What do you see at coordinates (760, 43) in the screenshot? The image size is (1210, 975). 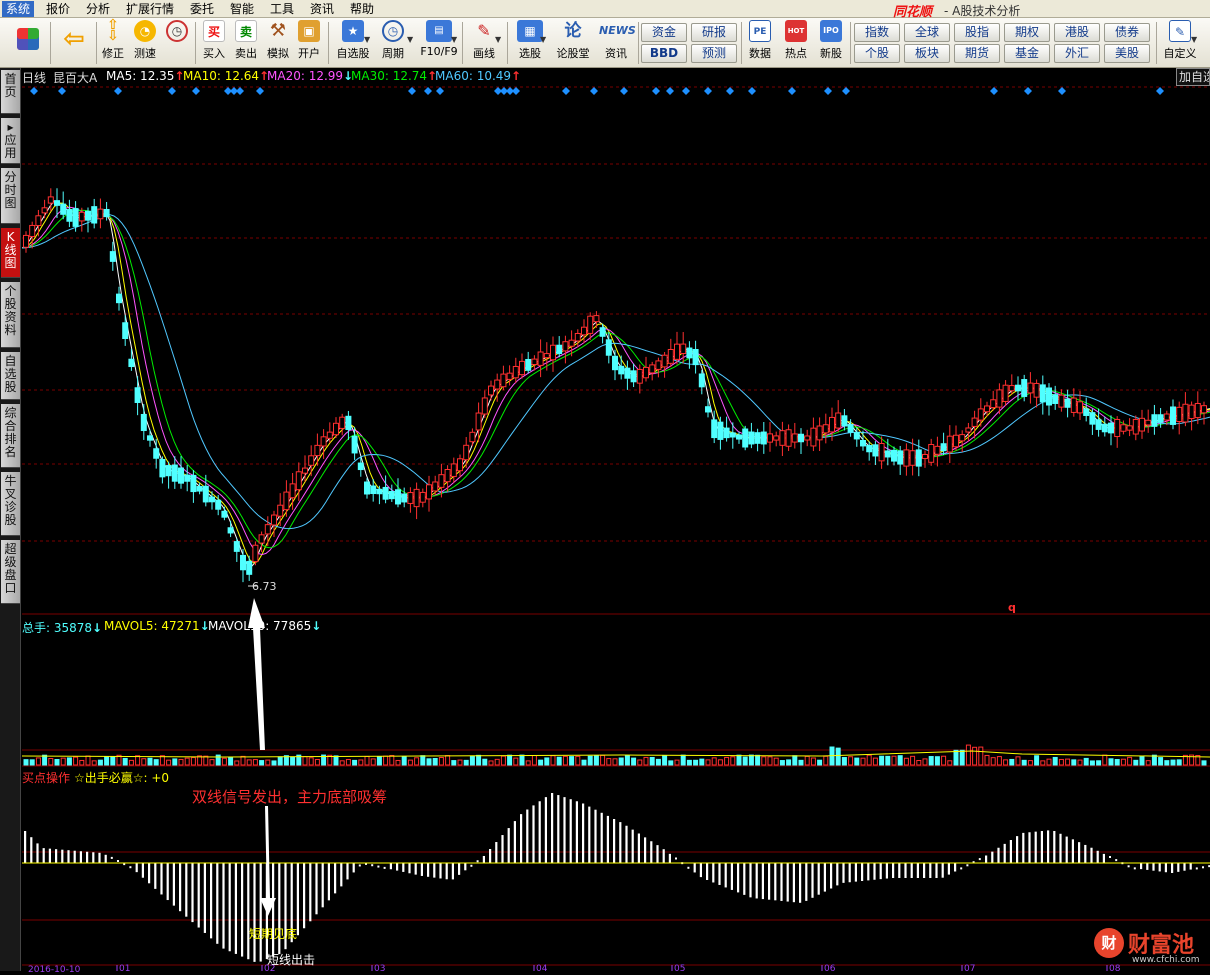 I see `data-button: PE 数据` at bounding box center [760, 43].